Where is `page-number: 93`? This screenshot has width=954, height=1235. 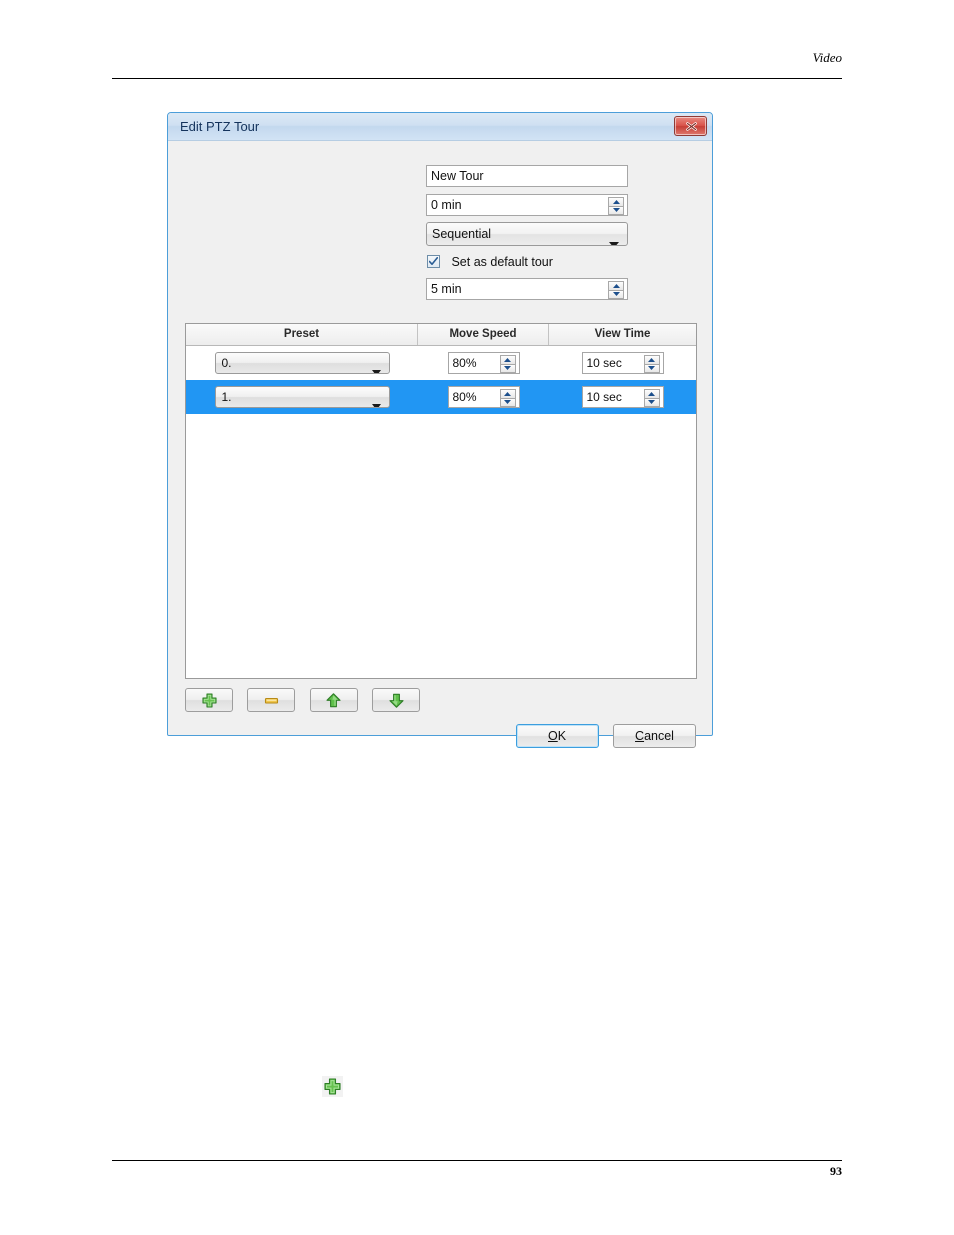 page-number: 93 is located at coordinates (836, 1171).